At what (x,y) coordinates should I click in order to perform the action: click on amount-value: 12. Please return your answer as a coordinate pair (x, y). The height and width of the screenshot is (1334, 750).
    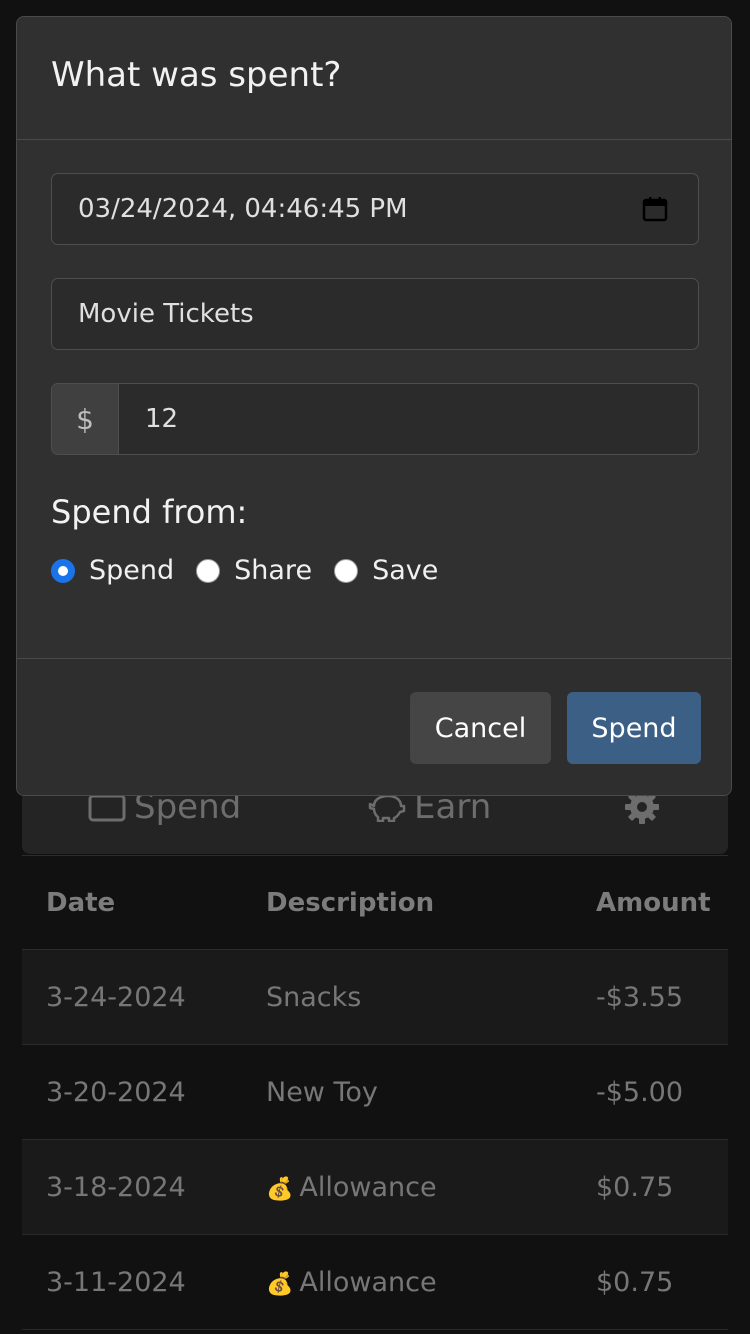
    Looking at the image, I should click on (162, 419).